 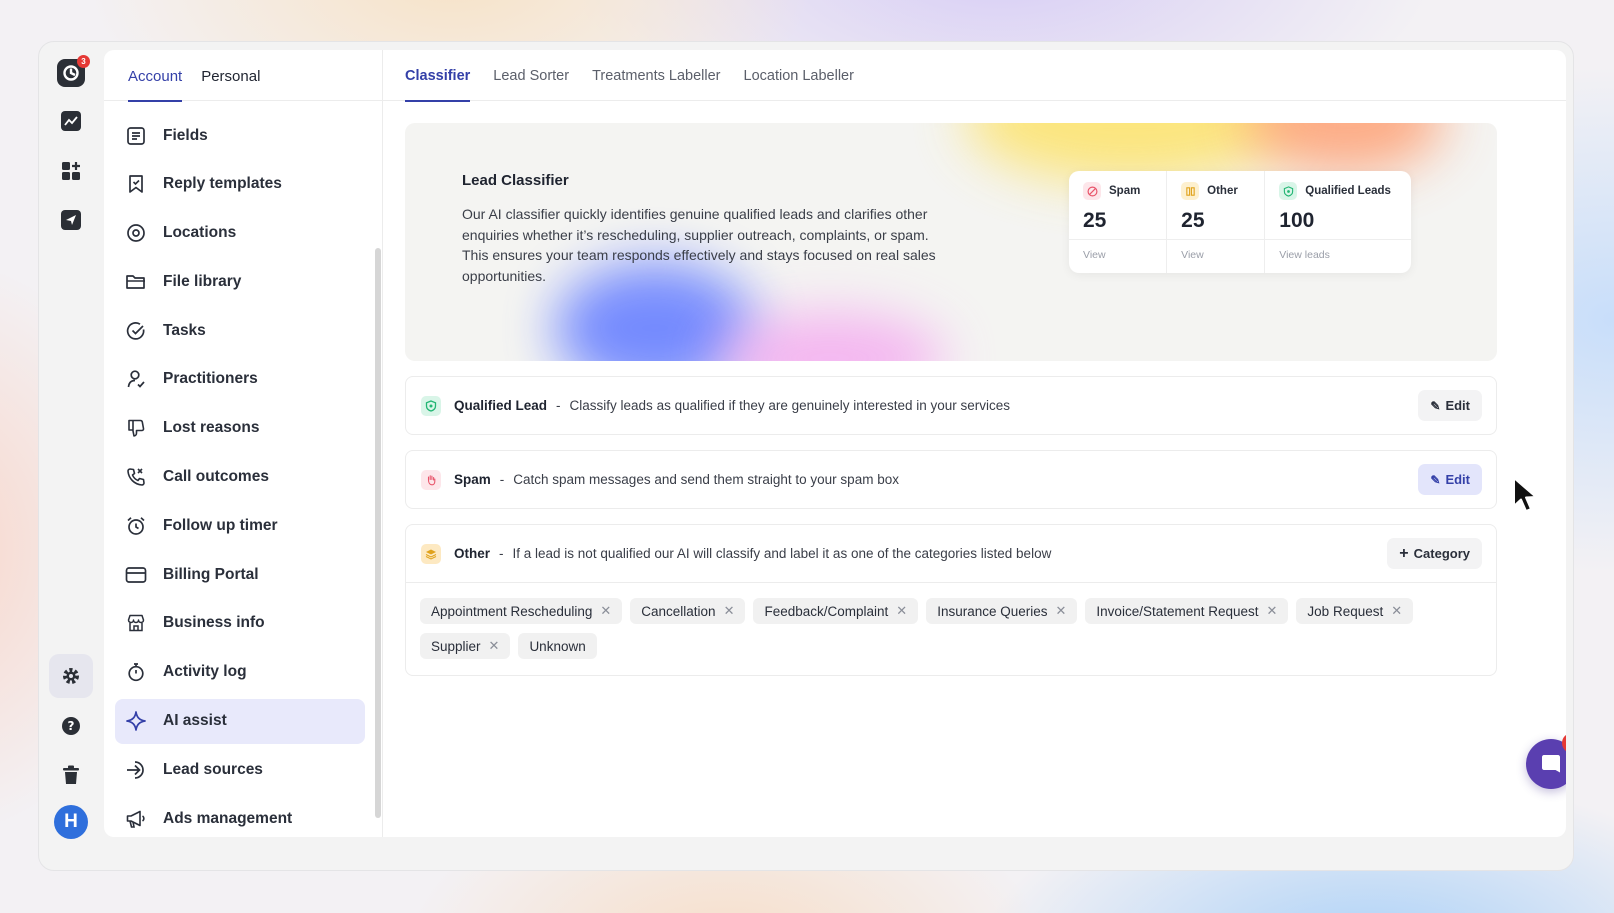 What do you see at coordinates (1222, 191) in the screenshot?
I see `stat-label: Other` at bounding box center [1222, 191].